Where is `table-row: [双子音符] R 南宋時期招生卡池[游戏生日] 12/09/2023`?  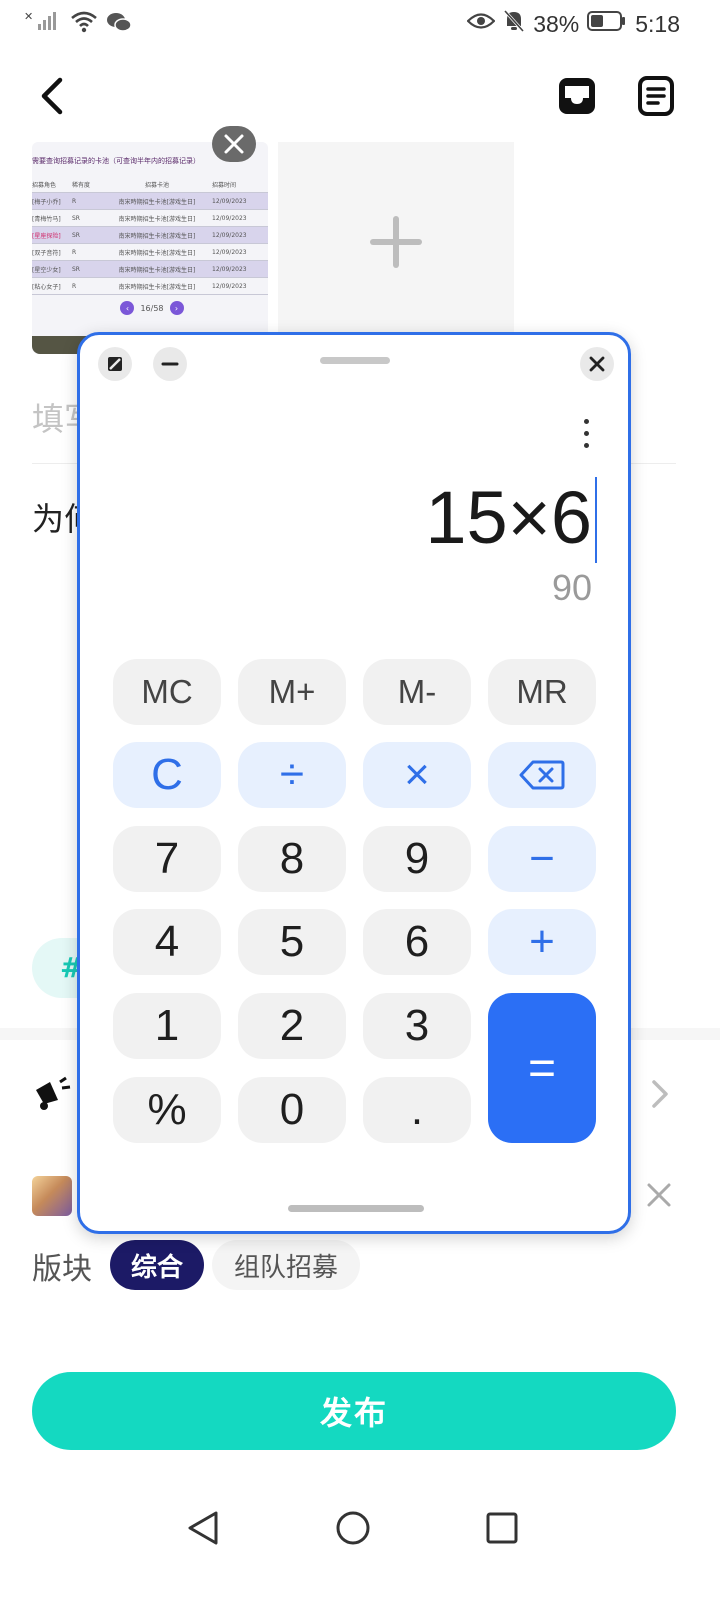
table-row: [双子音符] R 南宋時期招生卡池[游戏生日] 12/09/2023 is located at coordinates (150, 252).